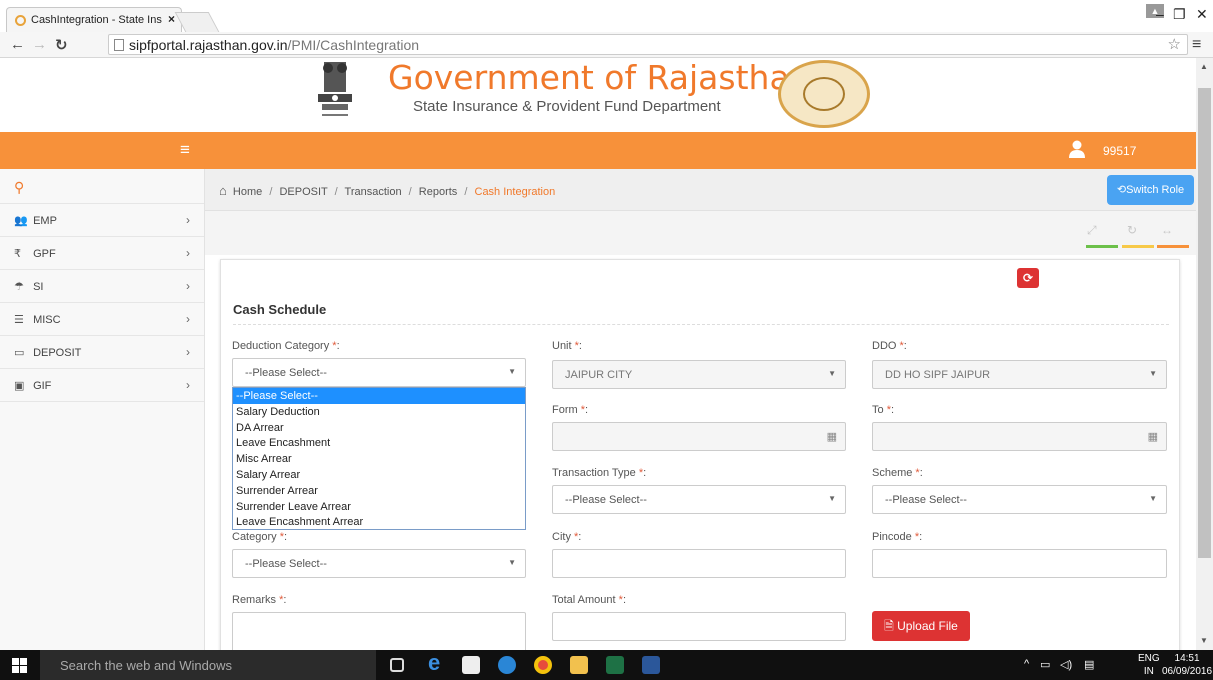  I want to click on dropdown-option: Salary Deduction, so click(379, 412).